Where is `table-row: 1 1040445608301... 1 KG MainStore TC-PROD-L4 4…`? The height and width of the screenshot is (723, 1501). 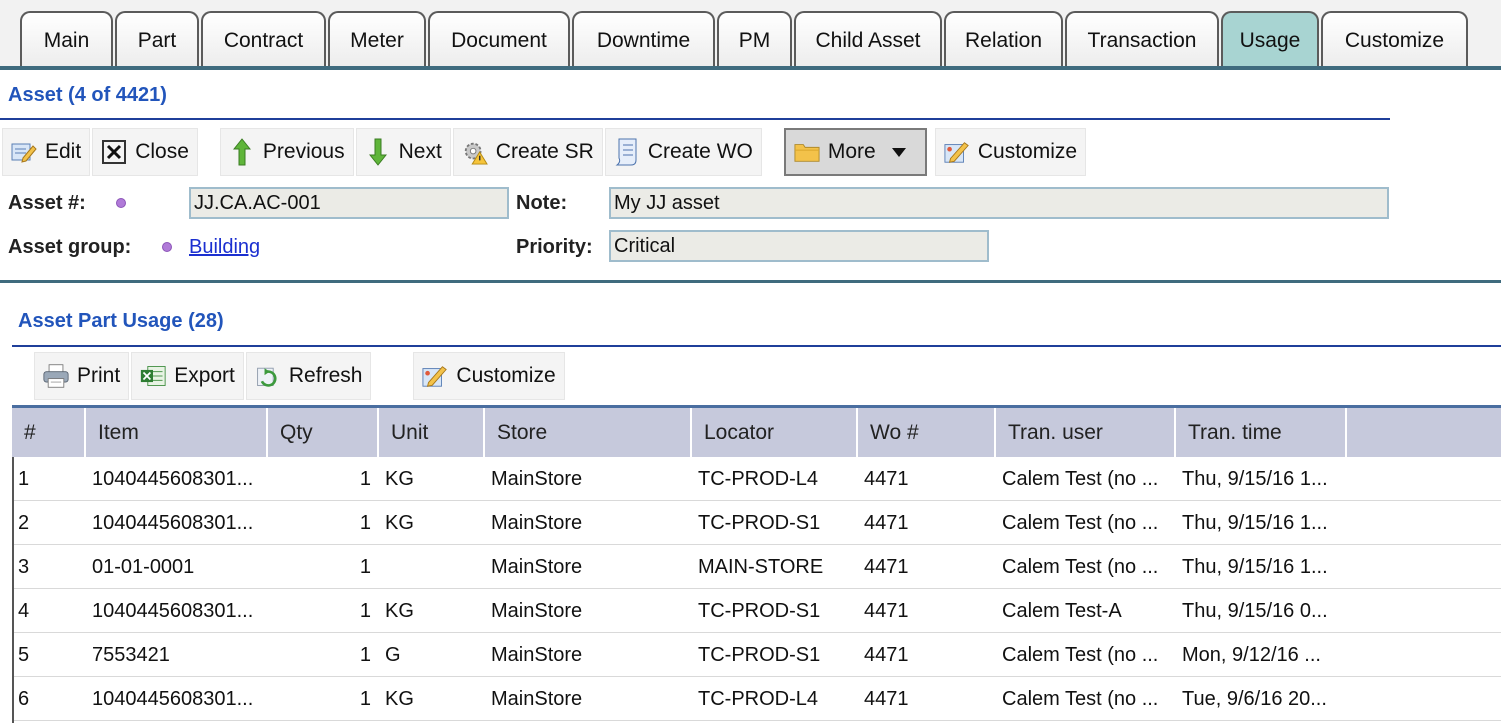 table-row: 1 1040445608301... 1 KG MainStore TC-PROD-L4 4… is located at coordinates (756, 479).